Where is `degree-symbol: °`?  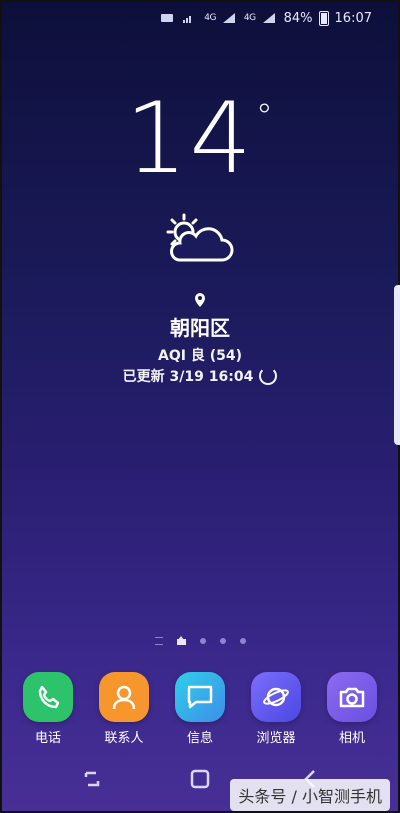
degree-symbol: ° is located at coordinates (265, 117).